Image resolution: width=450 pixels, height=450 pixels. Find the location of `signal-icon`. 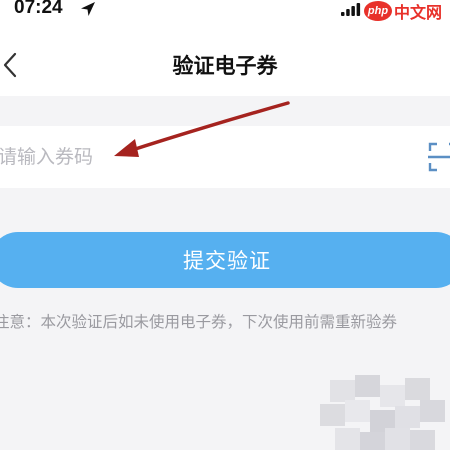

signal-icon is located at coordinates (351, 9).